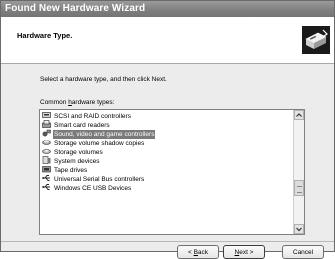 This screenshot has width=335, height=259. I want to click on window-title: Found New Hardware Wizard, so click(75, 8).